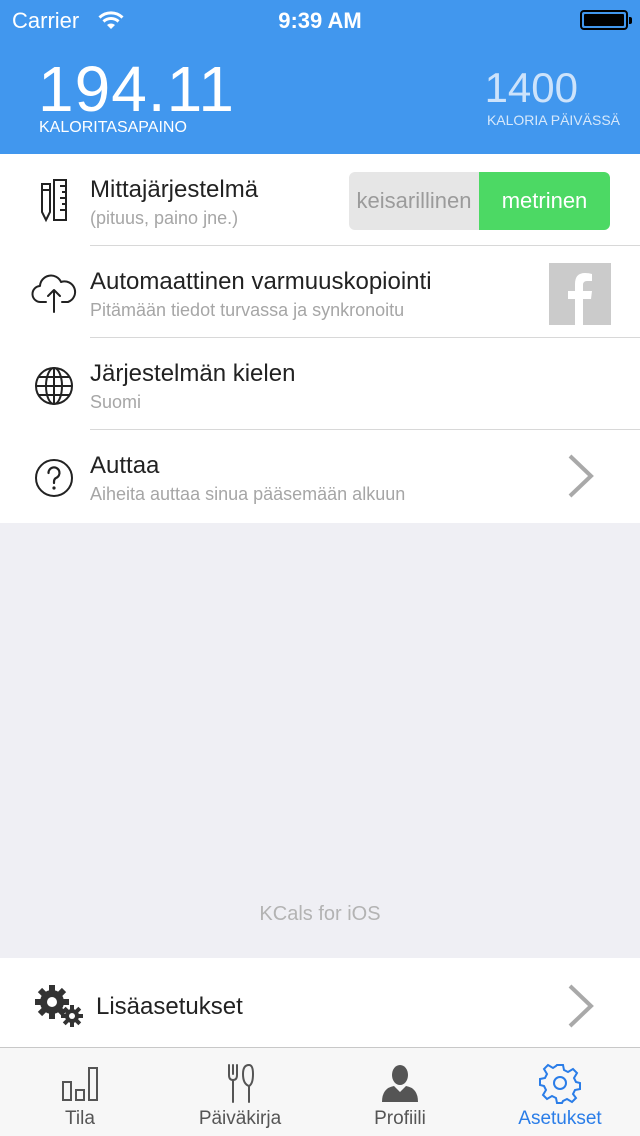  Describe the element at coordinates (553, 120) in the screenshot. I see `daily-calories-label: KALORIA PÄIVÄSSÄ` at that location.